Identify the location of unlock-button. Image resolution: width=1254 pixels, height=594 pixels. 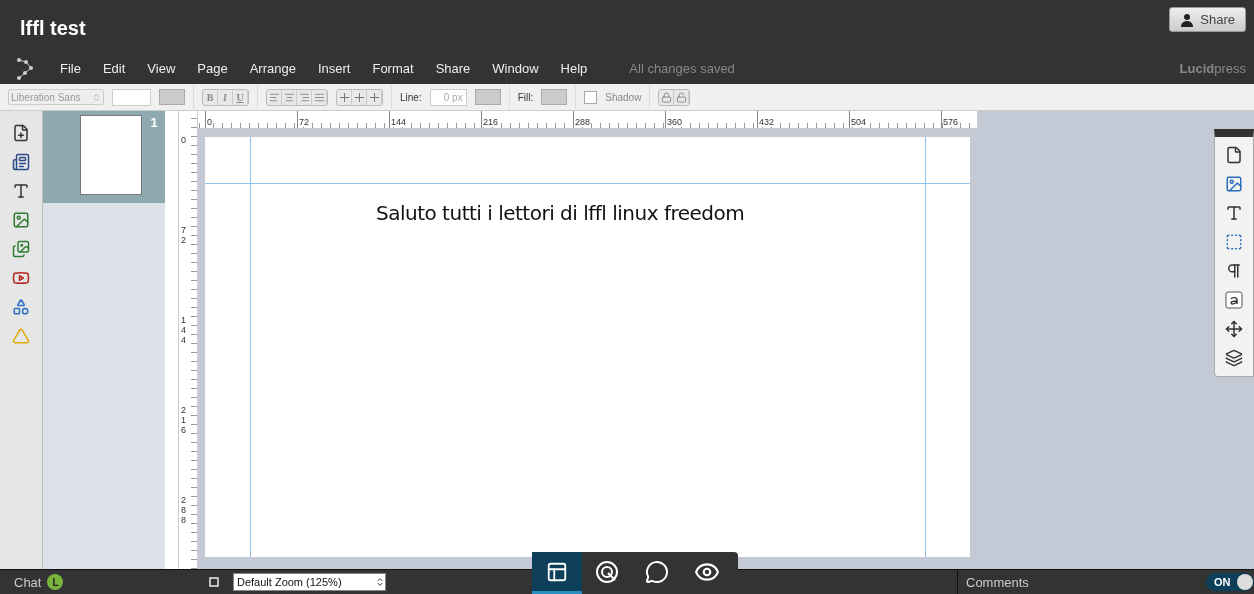
(682, 97).